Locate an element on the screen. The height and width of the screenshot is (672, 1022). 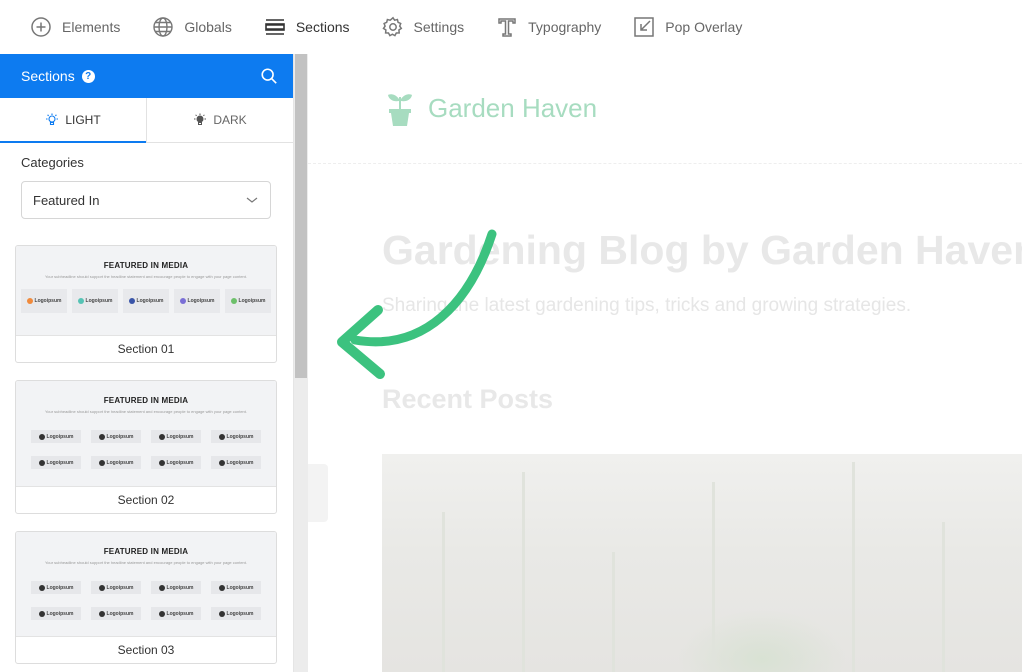
light-bulb-icon is located at coordinates (52, 119).